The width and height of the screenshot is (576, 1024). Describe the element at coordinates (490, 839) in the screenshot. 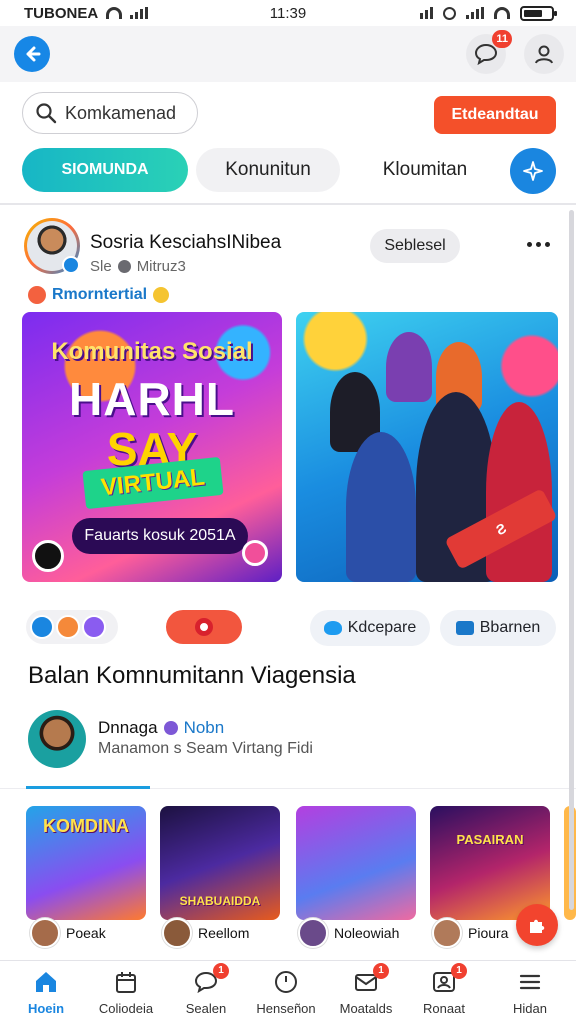

I see `card-title: PASAIRAN` at that location.